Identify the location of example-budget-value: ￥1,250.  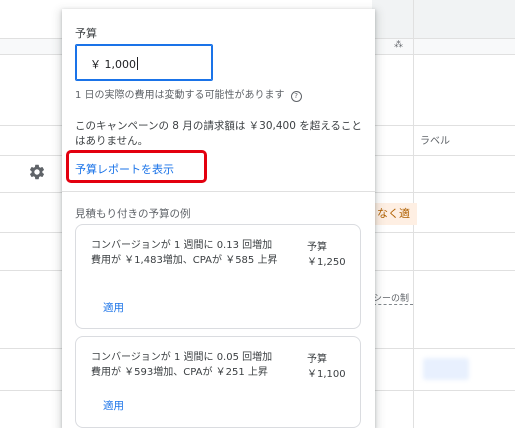
(326, 262).